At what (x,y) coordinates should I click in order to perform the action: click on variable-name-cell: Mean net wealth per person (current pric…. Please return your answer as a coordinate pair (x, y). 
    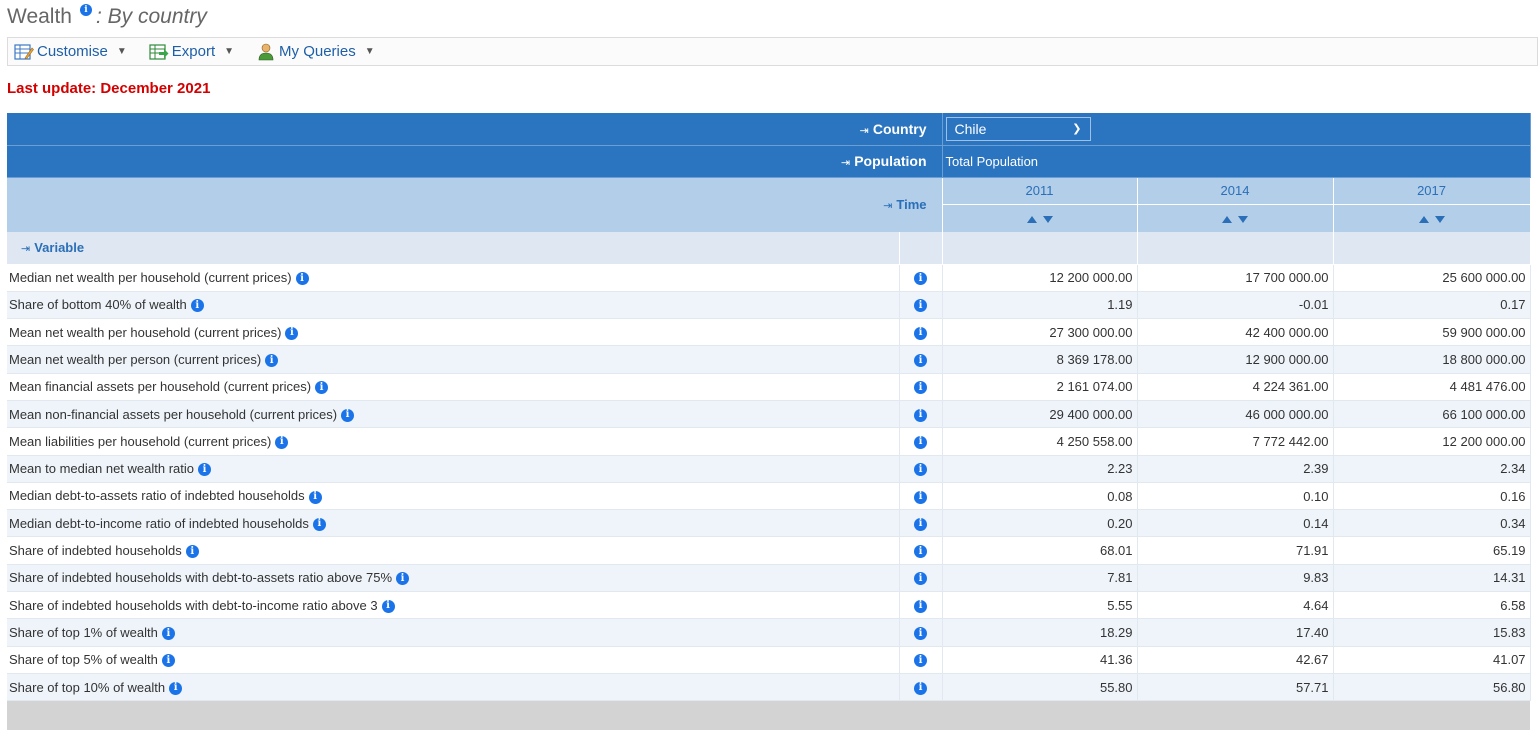
    Looking at the image, I should click on (453, 359).